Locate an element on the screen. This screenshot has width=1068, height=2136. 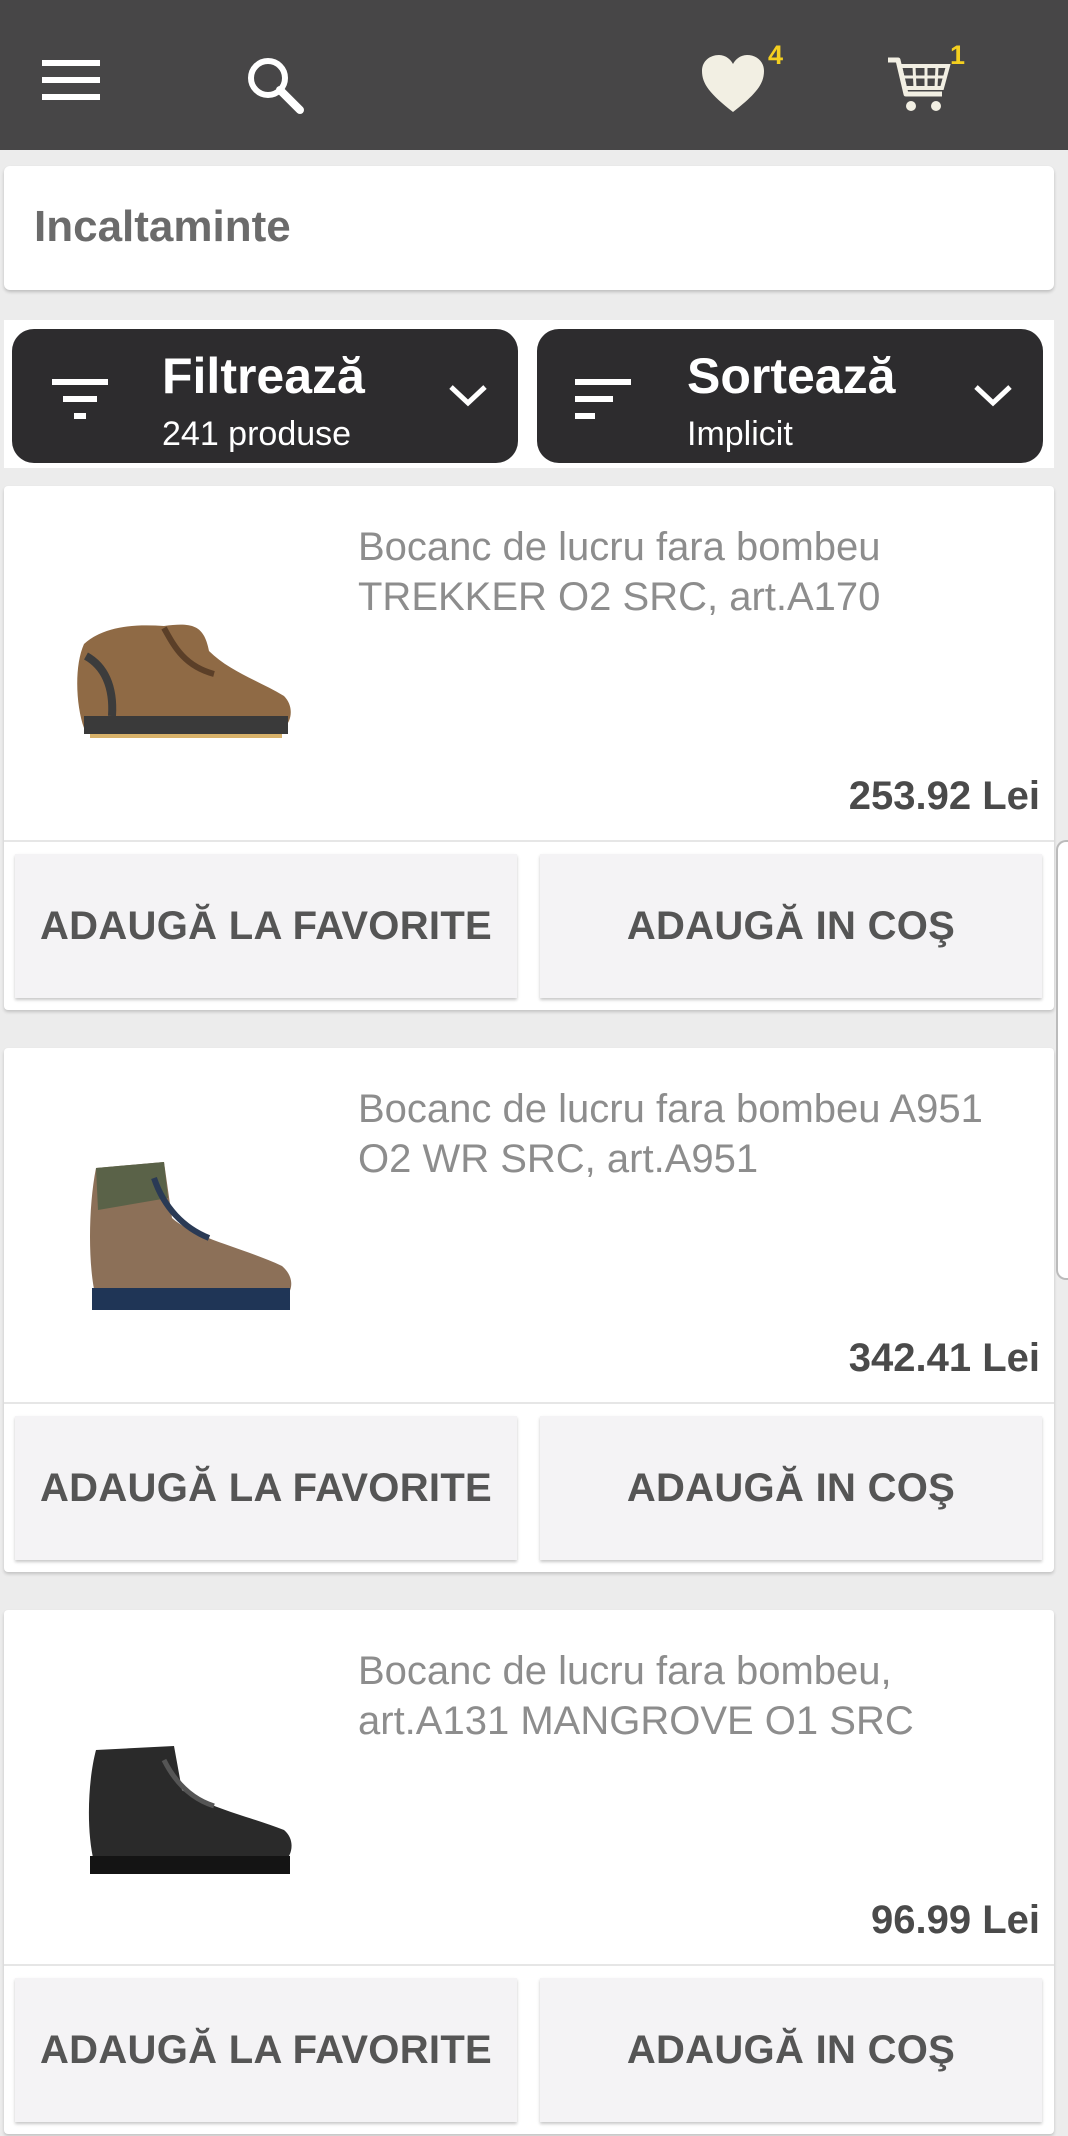
product-price: 342.41 Lei is located at coordinates (944, 1358).